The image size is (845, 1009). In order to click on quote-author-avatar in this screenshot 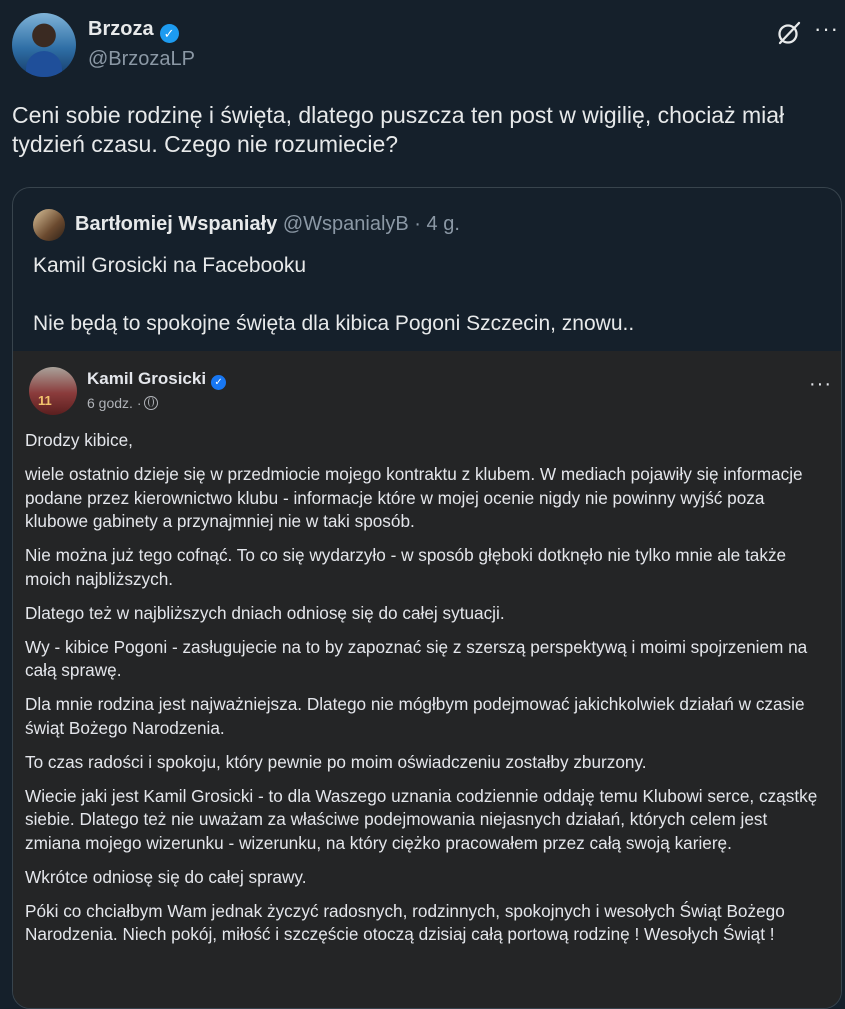, I will do `click(49, 225)`.